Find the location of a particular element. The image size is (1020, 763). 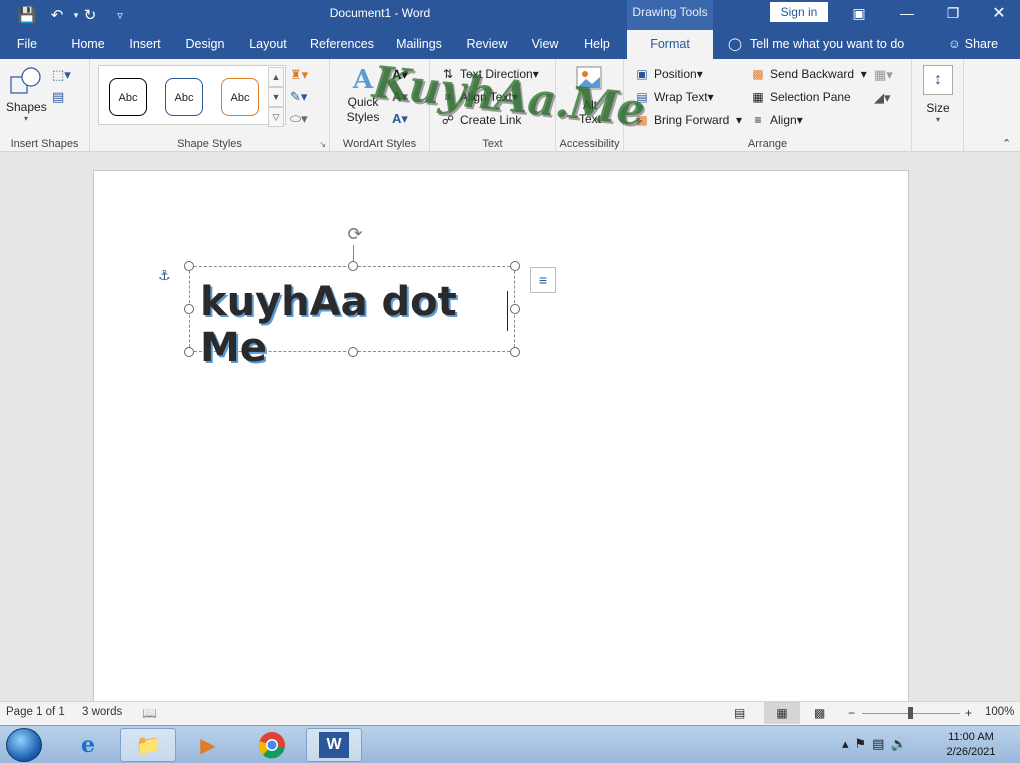

position-button: ▣ Position ▾ is located at coordinates (668, 74).